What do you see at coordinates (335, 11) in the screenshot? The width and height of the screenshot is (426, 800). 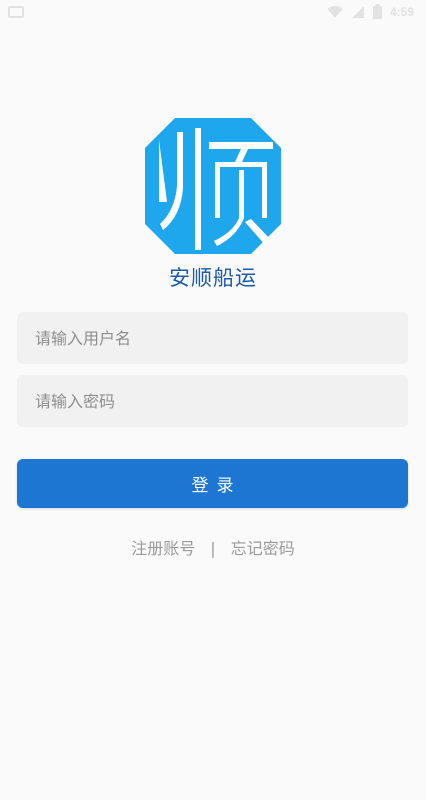 I see `wifi-icon` at bounding box center [335, 11].